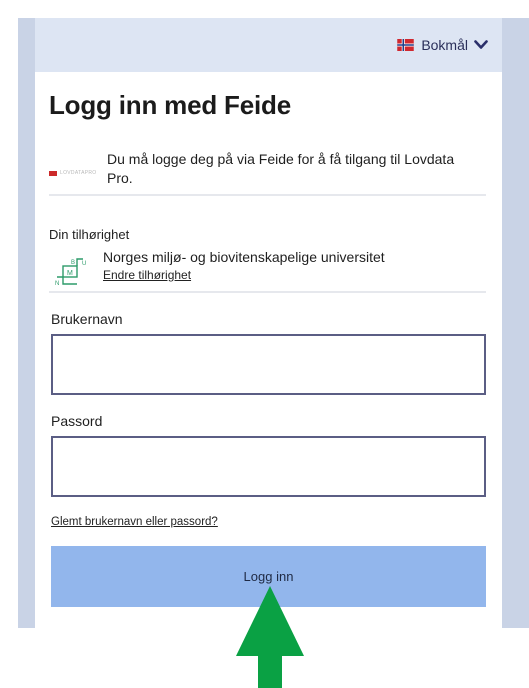  Describe the element at coordinates (84, 264) in the screenshot. I see `svg-text: U` at that location.